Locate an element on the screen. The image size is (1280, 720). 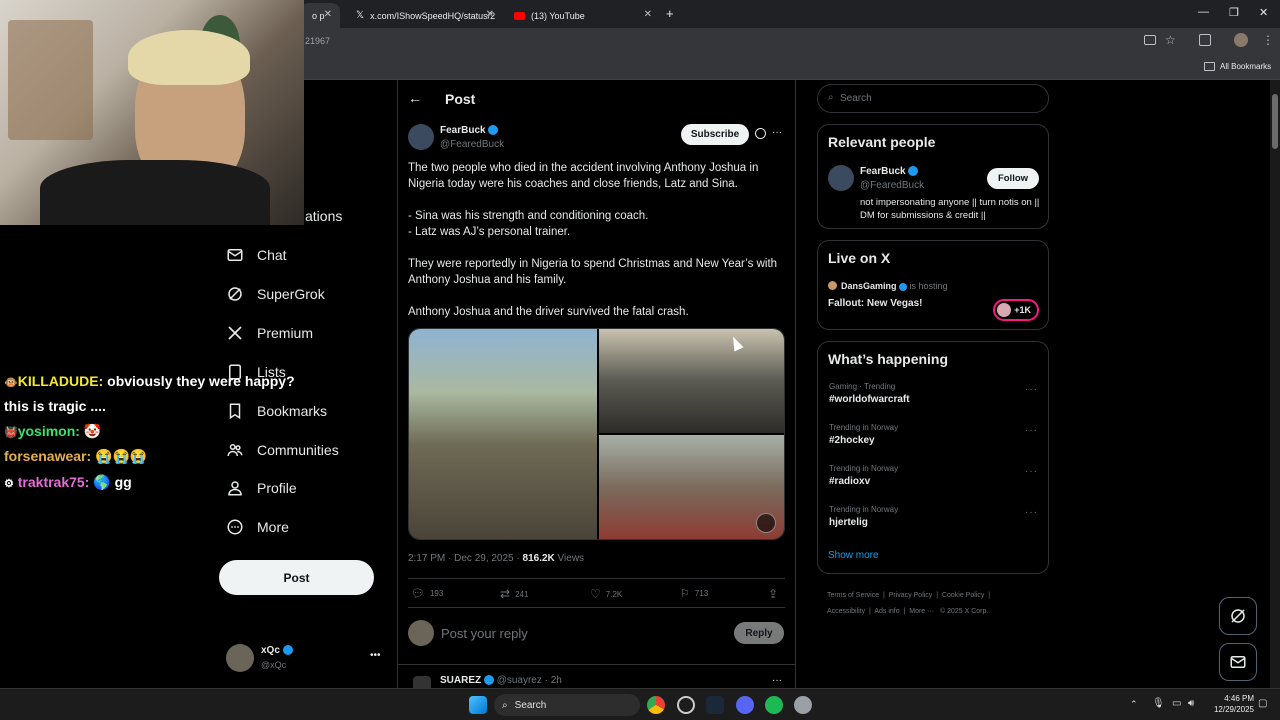
extensions-icon is located at coordinates (1205, 40).